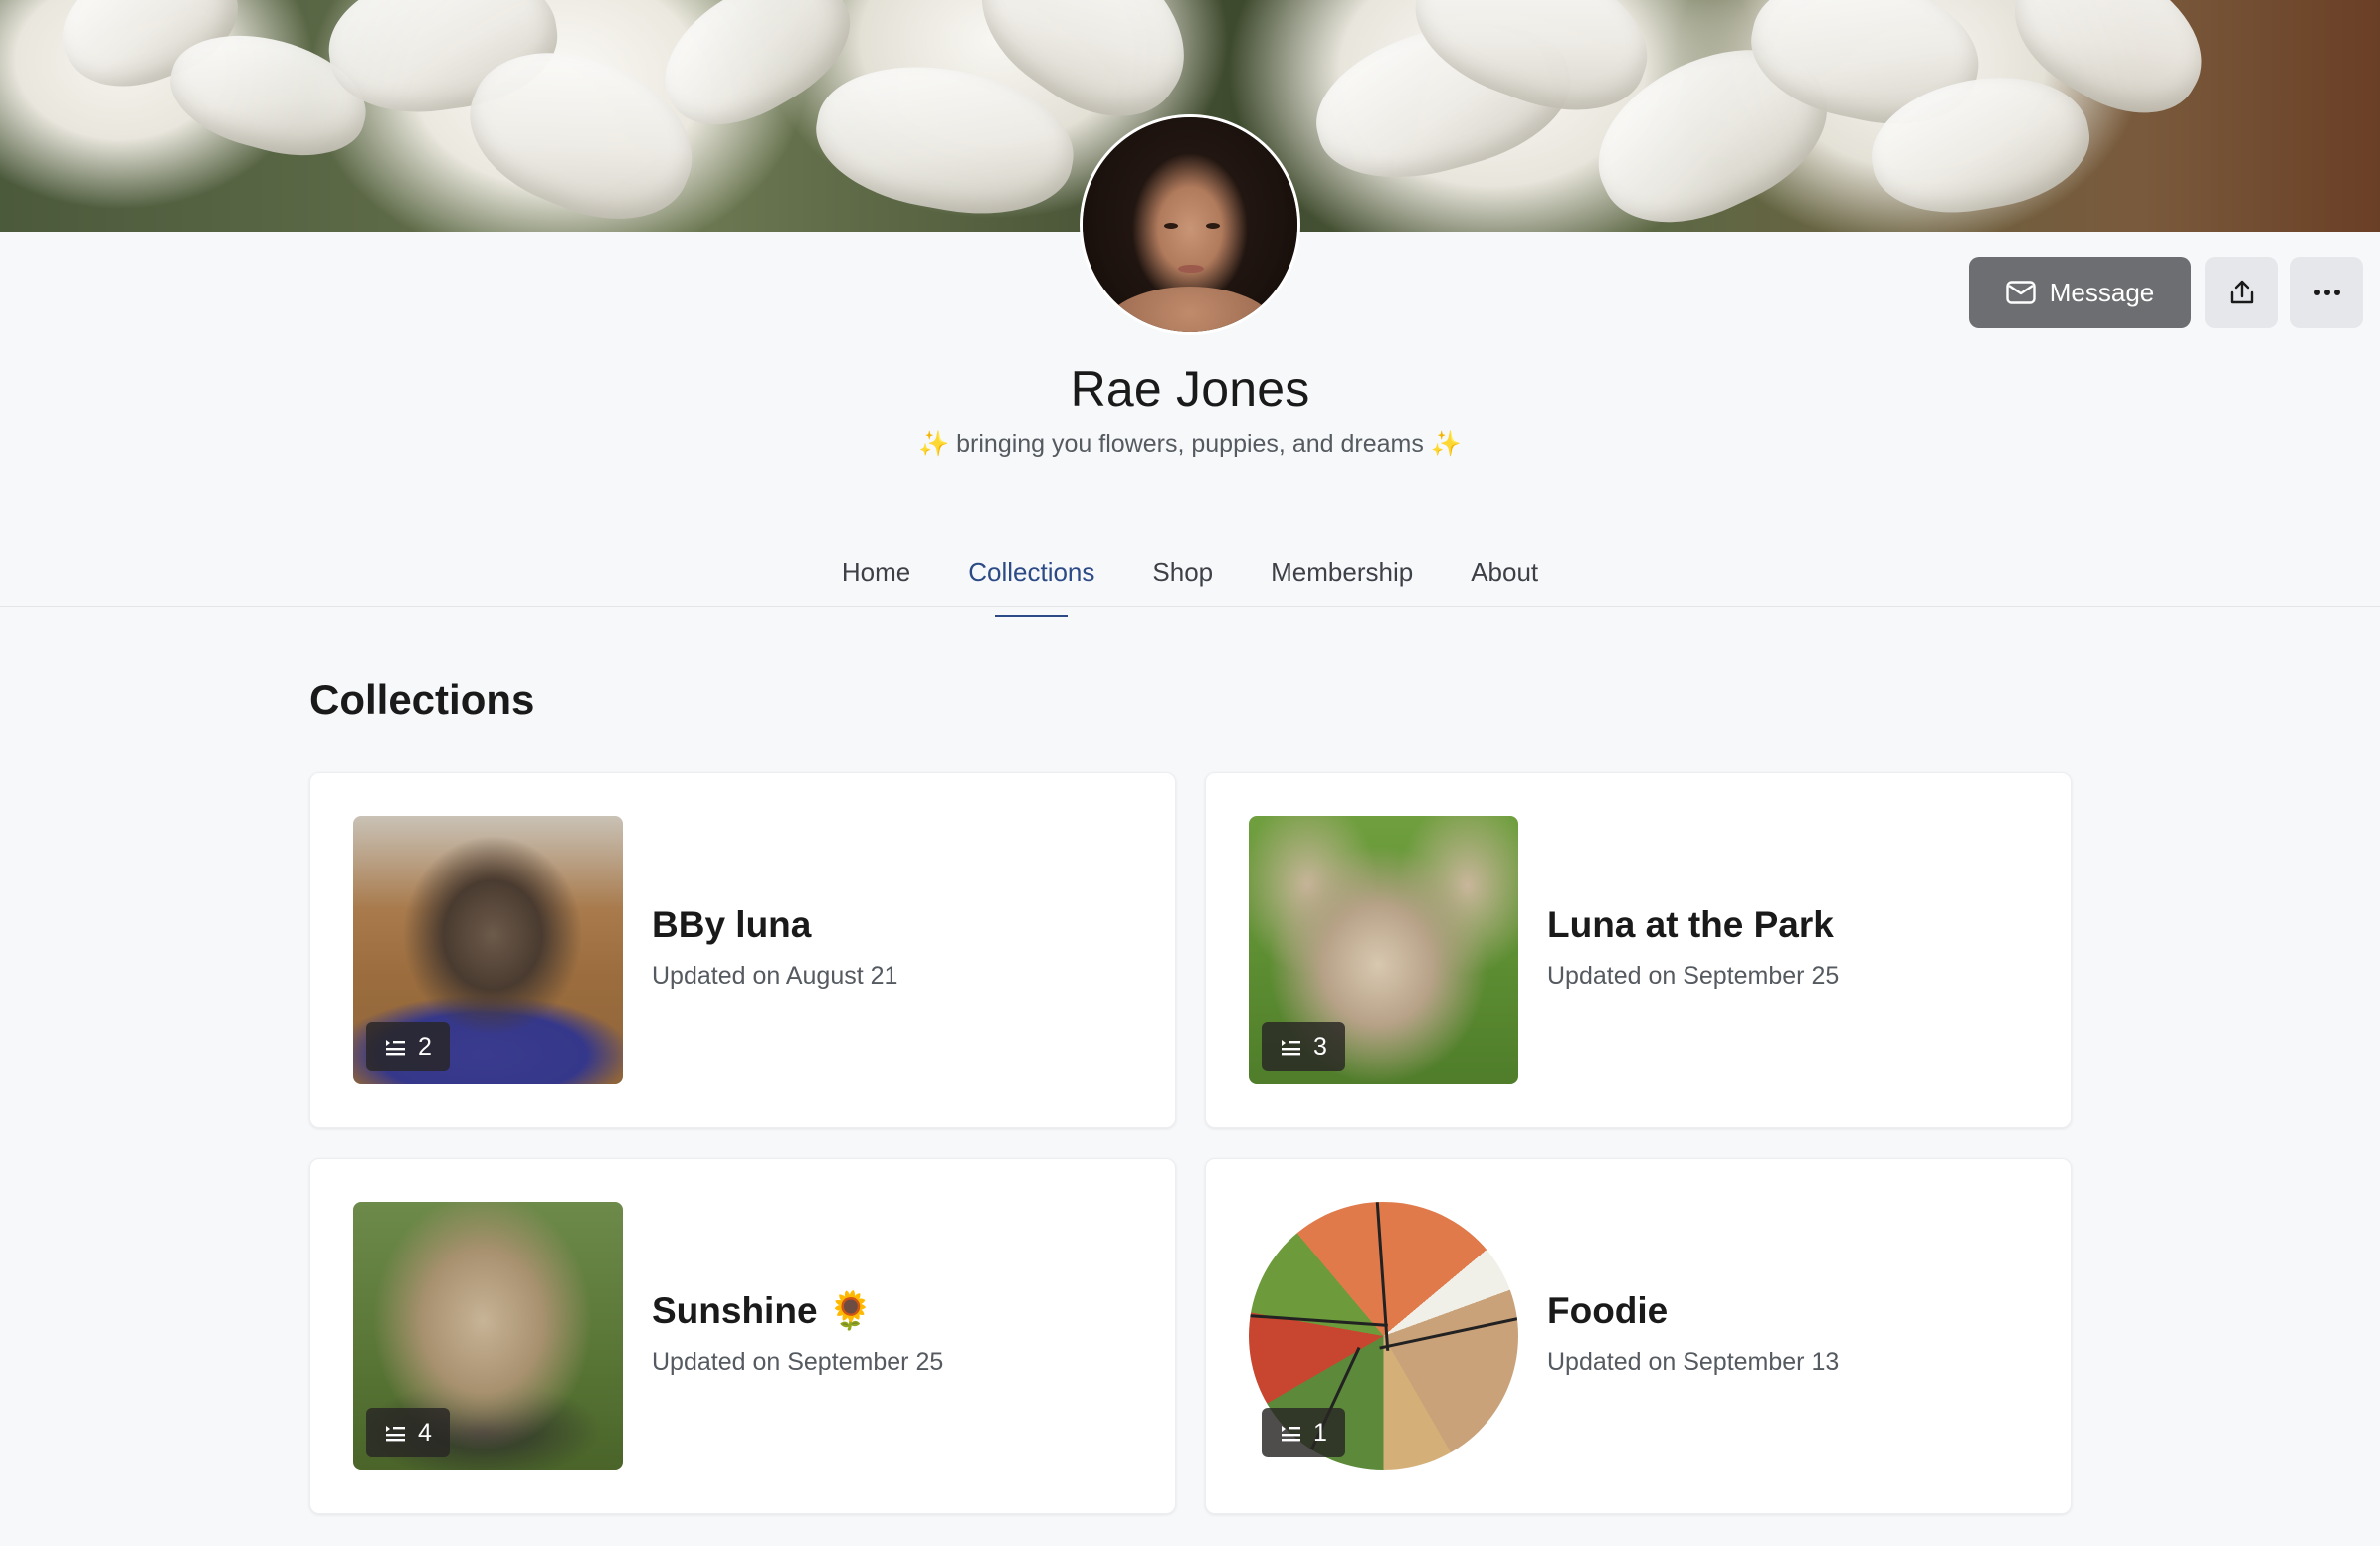 Image resolution: width=2380 pixels, height=1546 pixels. What do you see at coordinates (1190, 224) in the screenshot?
I see `avatar` at bounding box center [1190, 224].